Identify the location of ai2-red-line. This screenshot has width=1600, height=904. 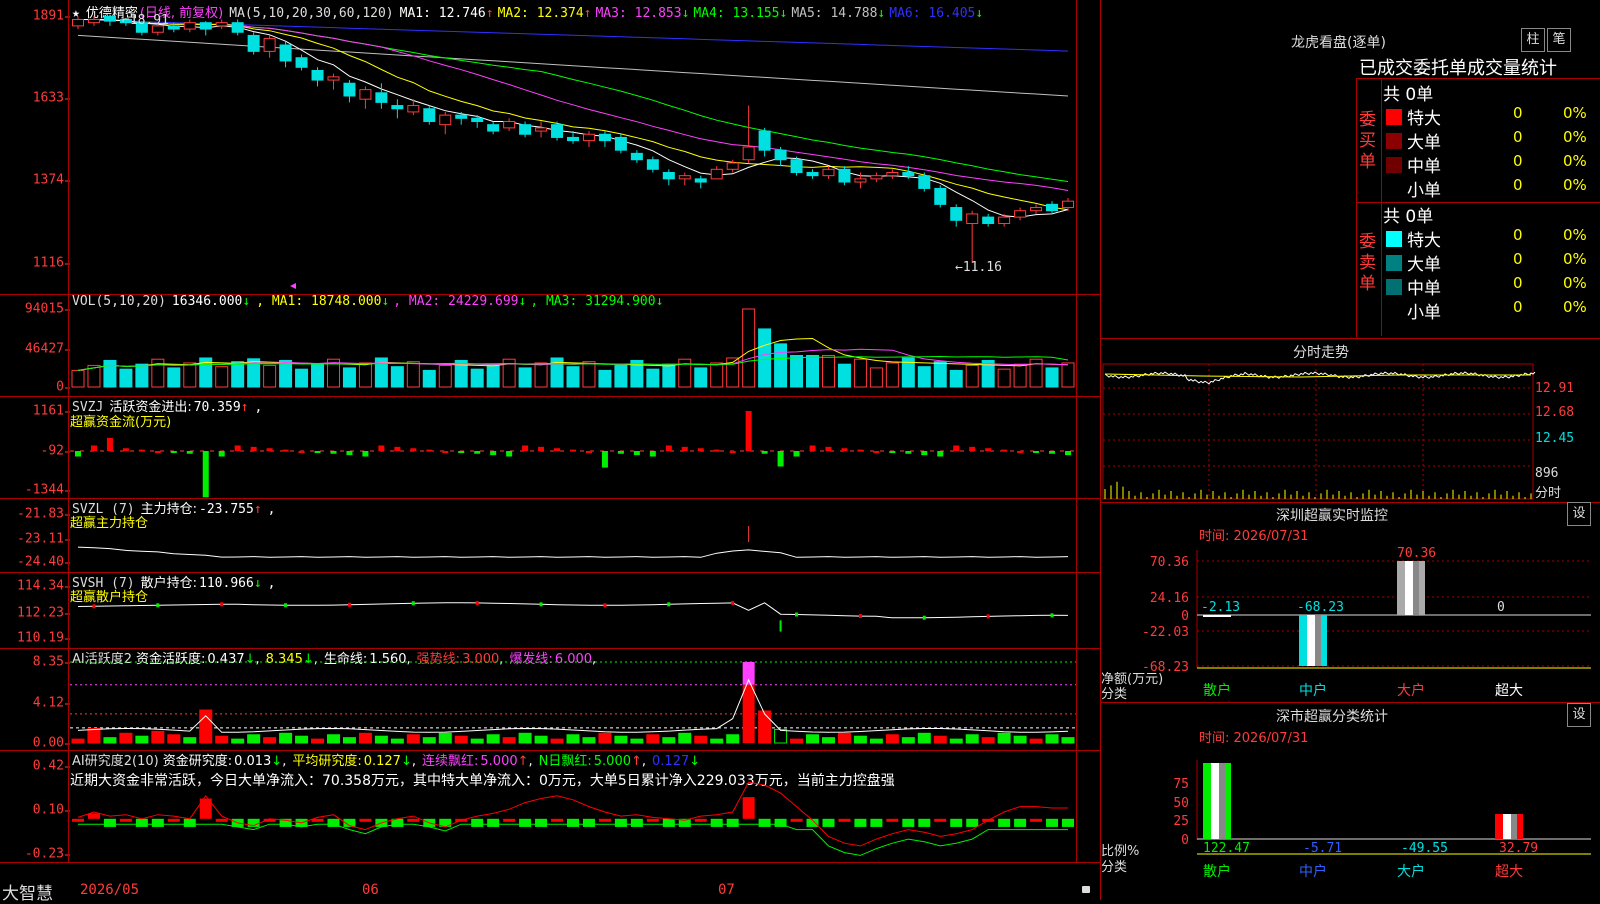
(572, 814).